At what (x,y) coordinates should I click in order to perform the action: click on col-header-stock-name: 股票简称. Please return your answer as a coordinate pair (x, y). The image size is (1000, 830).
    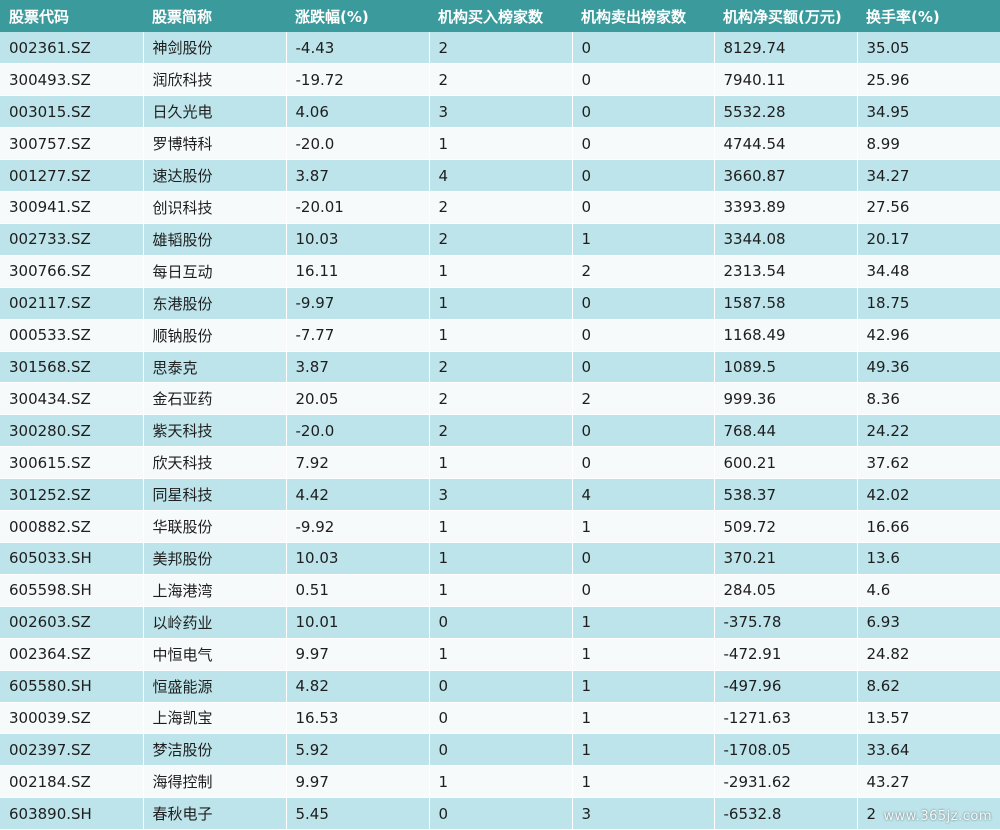
    Looking at the image, I should click on (214, 16).